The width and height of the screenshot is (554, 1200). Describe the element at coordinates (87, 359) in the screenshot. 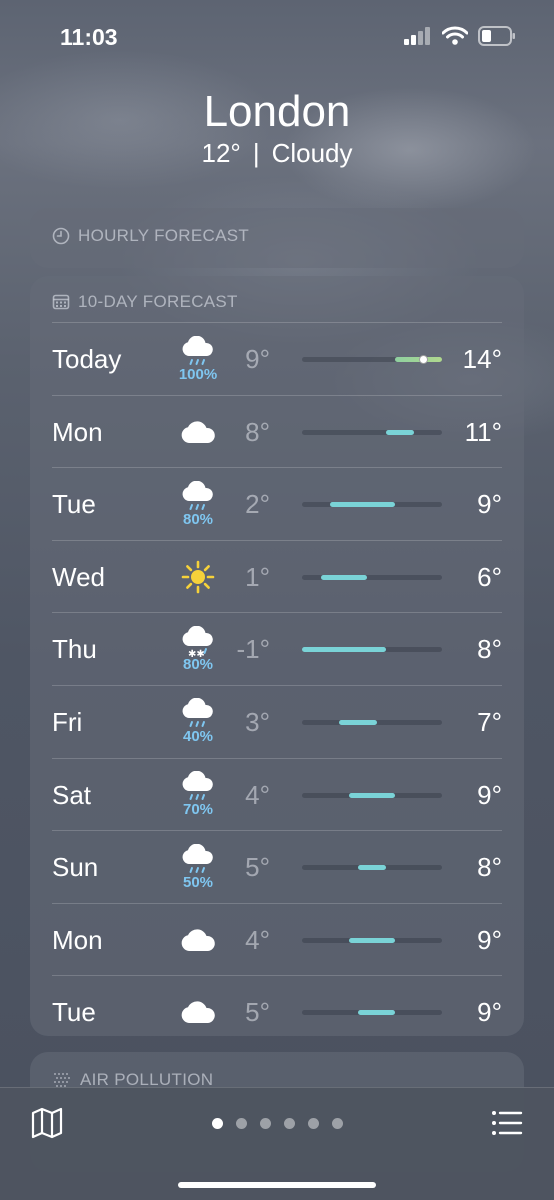

I see `forecast-day: Today` at that location.